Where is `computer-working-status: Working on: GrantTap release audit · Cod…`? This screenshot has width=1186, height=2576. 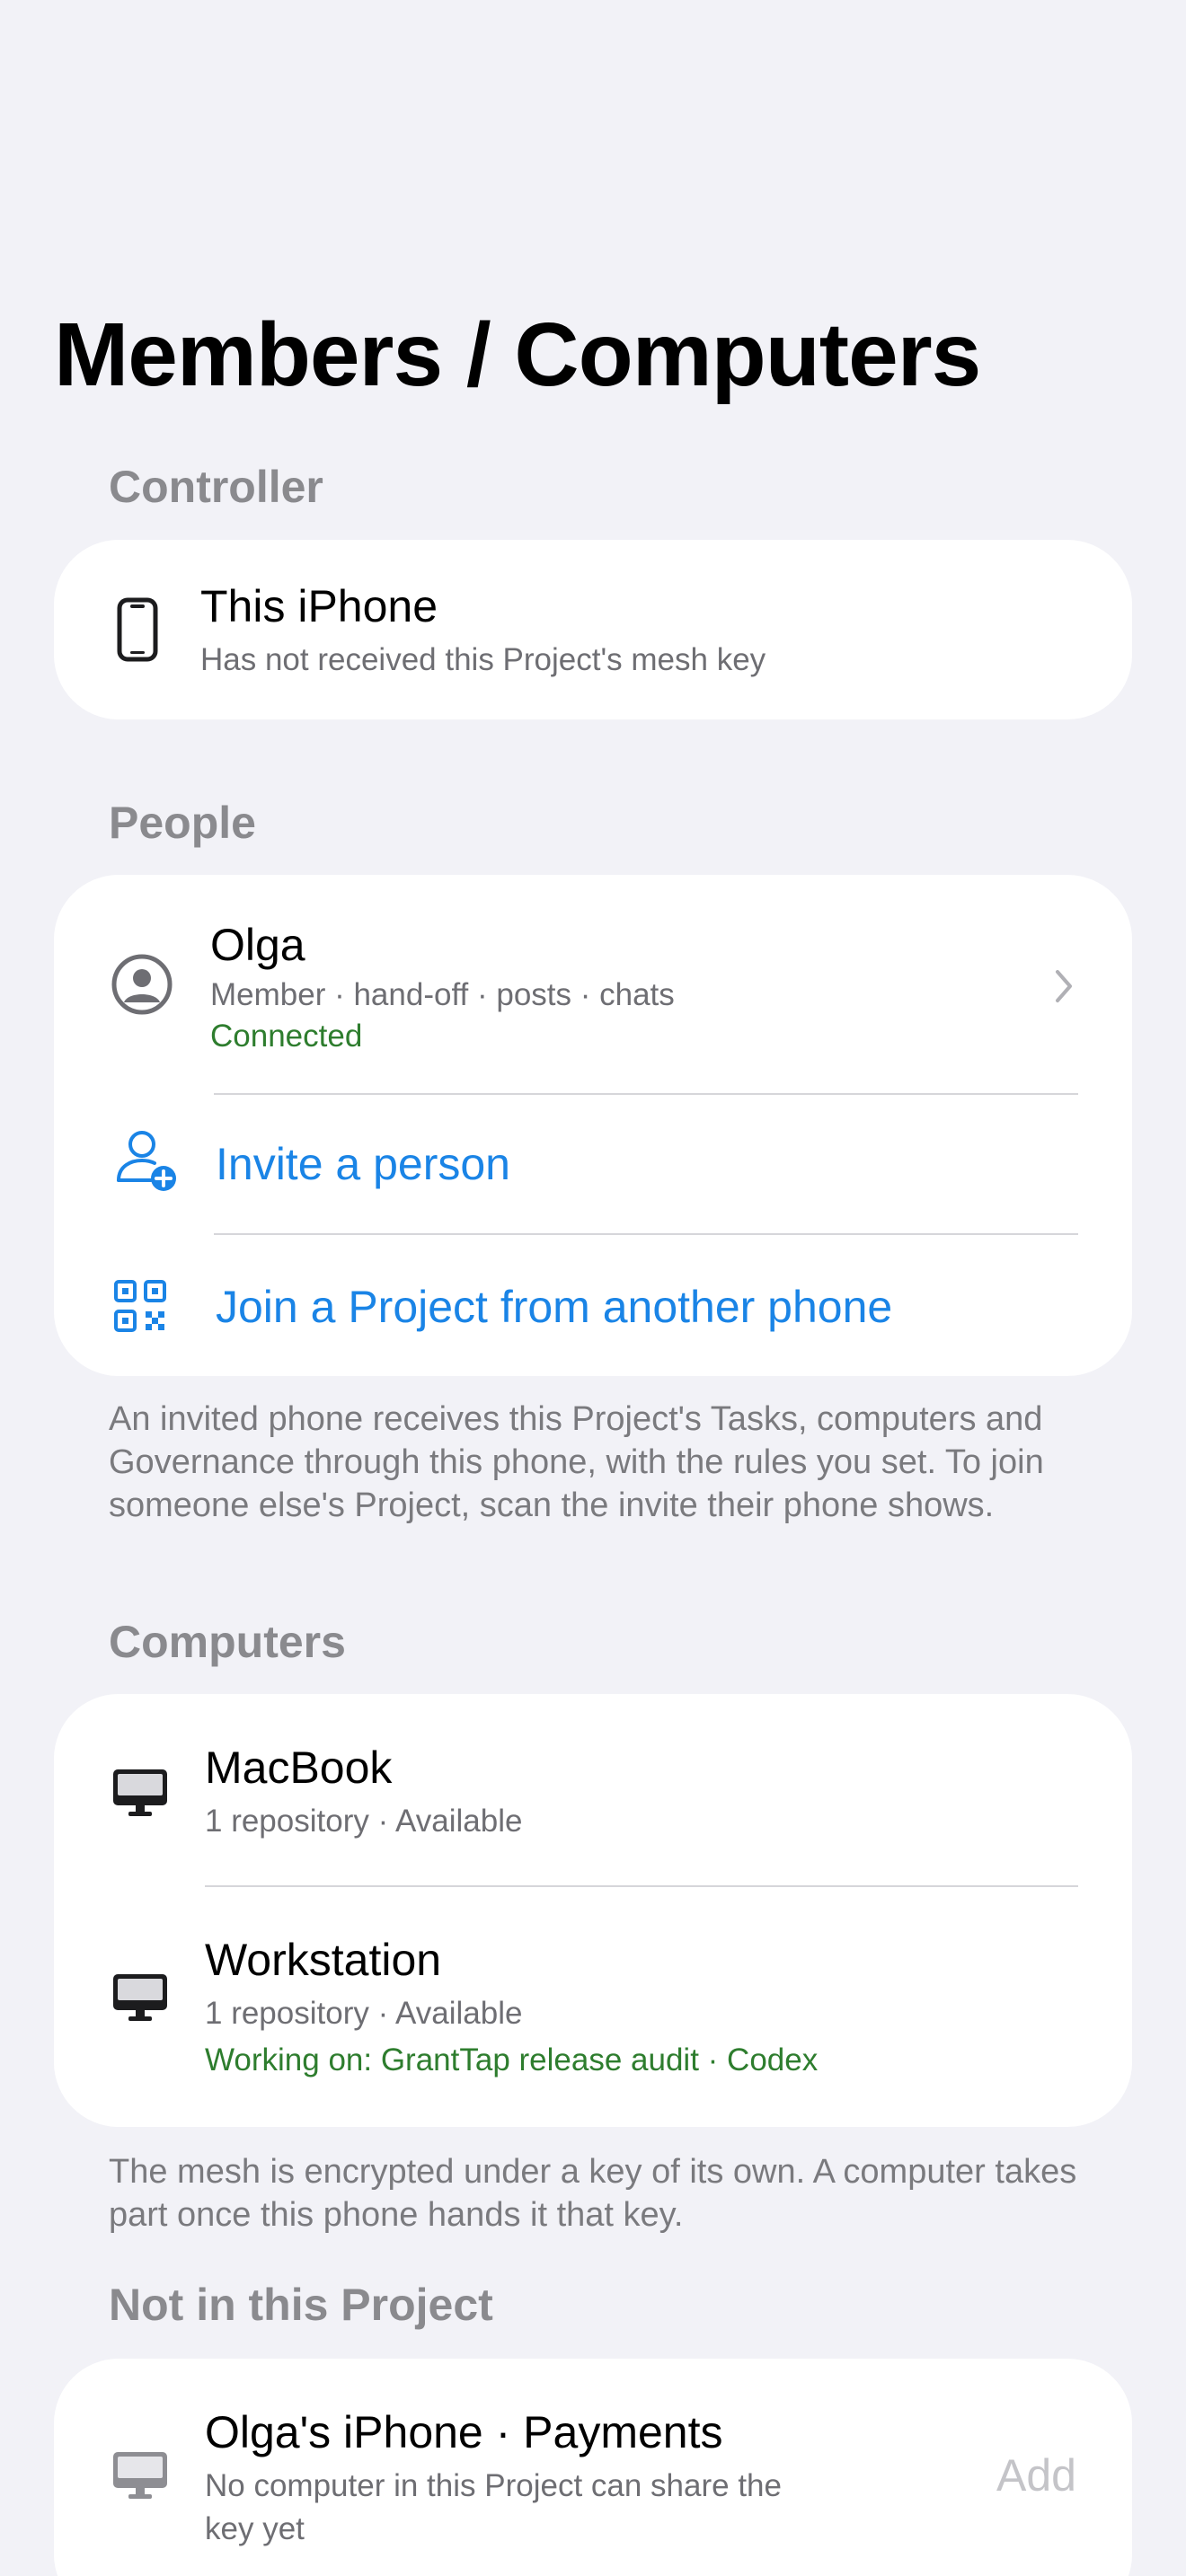
computer-working-status: Working on: GrantTap release audit · Cod… is located at coordinates (512, 2060).